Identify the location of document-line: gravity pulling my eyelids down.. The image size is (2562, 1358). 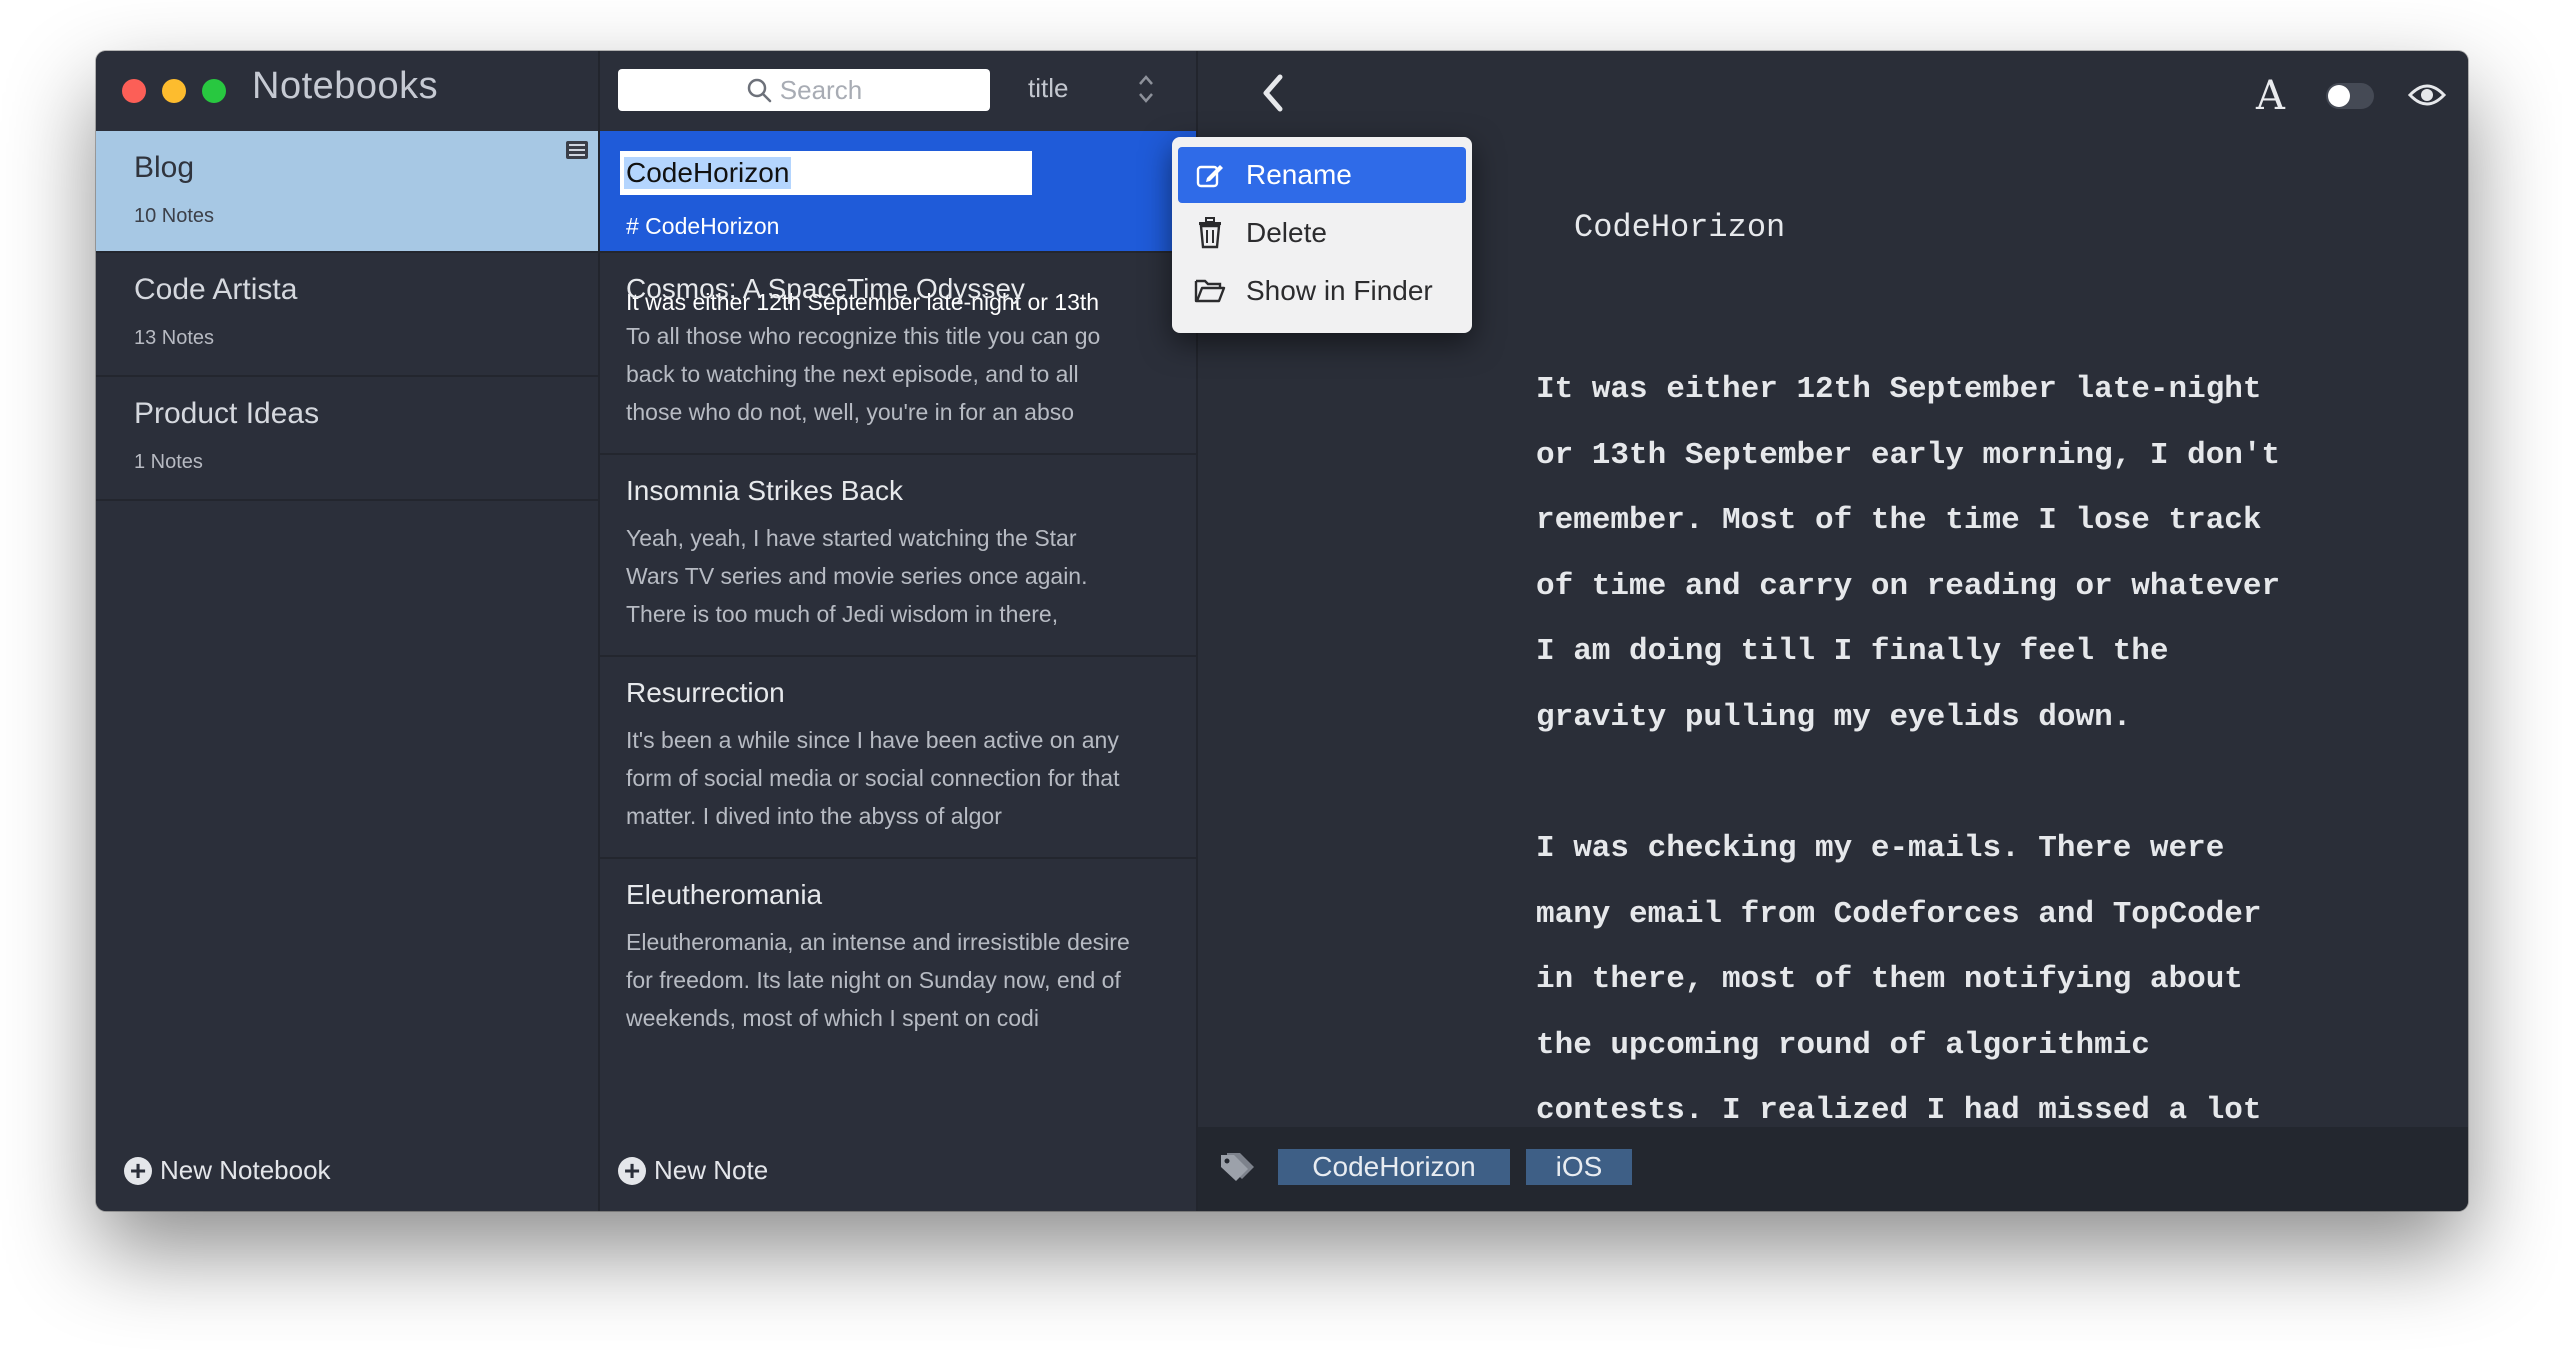
(1834, 717).